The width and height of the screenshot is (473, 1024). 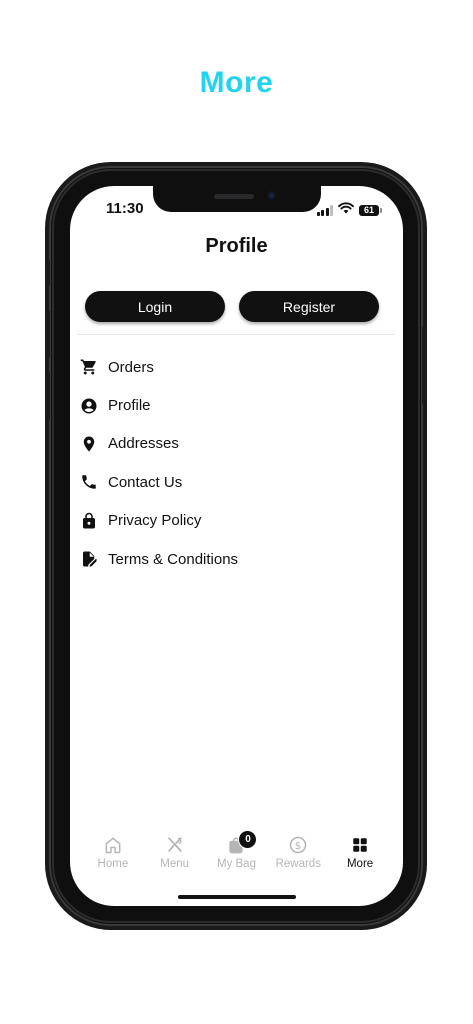 I want to click on tab-label: Rewards, so click(x=298, y=864).